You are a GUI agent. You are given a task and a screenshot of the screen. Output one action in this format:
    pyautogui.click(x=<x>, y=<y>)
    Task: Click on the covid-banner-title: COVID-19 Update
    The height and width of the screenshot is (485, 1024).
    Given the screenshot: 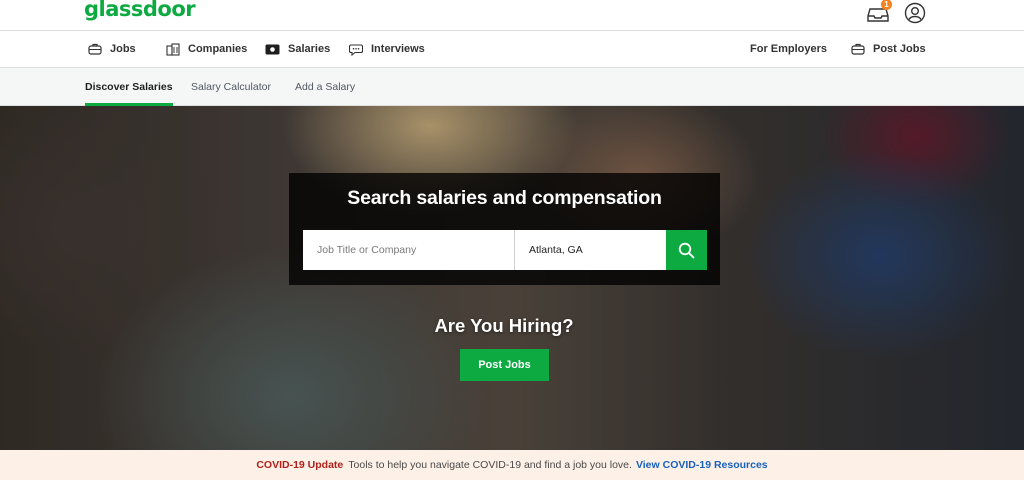 What is the action you would take?
    pyautogui.click(x=300, y=465)
    